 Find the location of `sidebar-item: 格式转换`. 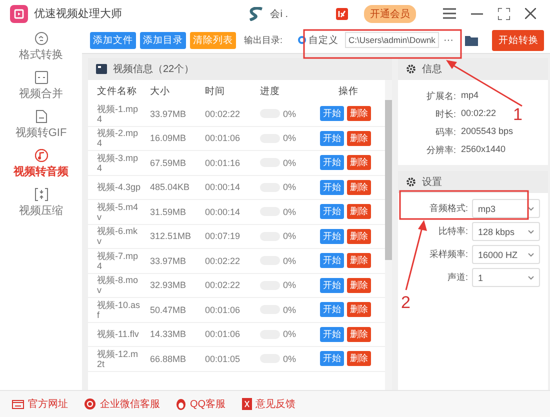

sidebar-item: 格式转换 is located at coordinates (41, 47).